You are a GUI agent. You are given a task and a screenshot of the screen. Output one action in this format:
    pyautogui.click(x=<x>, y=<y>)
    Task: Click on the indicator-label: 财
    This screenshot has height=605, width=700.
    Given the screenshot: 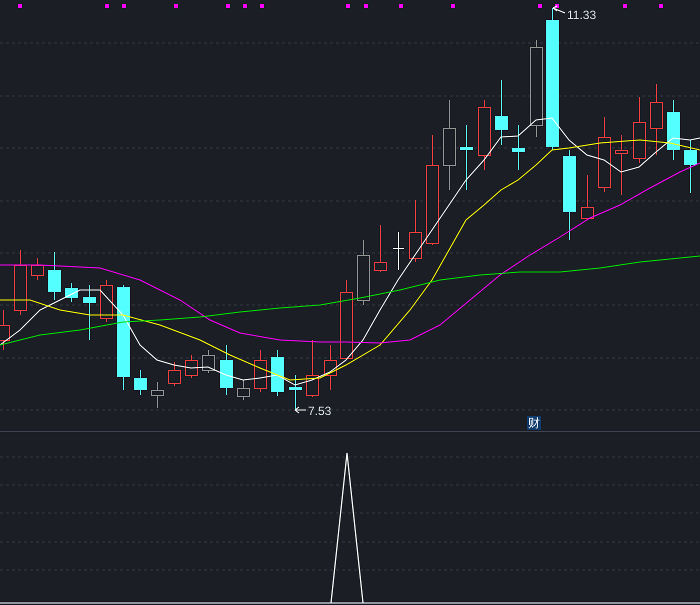 What is the action you would take?
    pyautogui.click(x=534, y=423)
    